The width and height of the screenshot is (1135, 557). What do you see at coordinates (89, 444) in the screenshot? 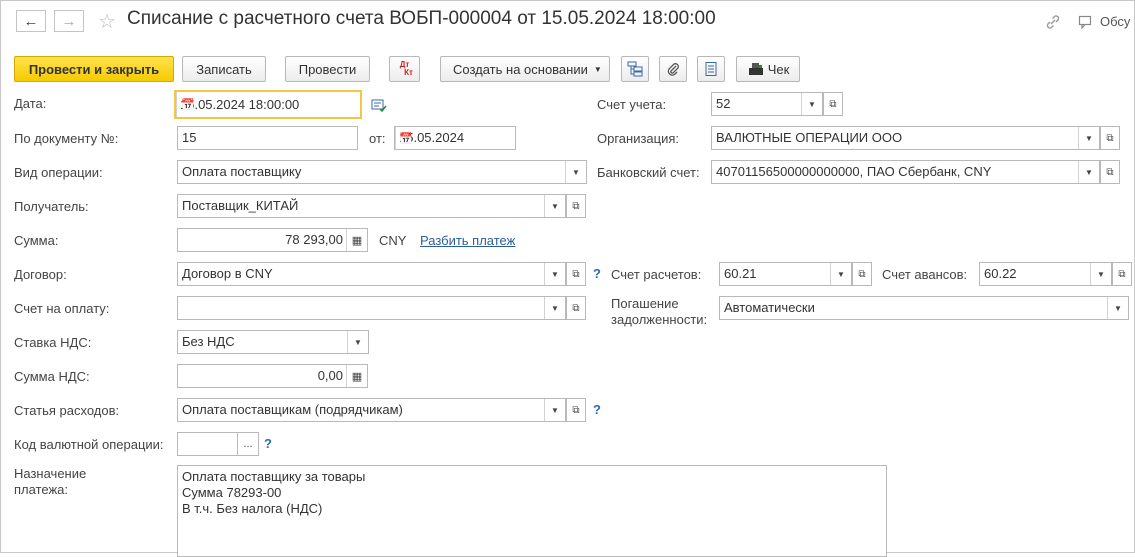
I see `currency-op-code-label: Код валютной операции:` at bounding box center [89, 444].